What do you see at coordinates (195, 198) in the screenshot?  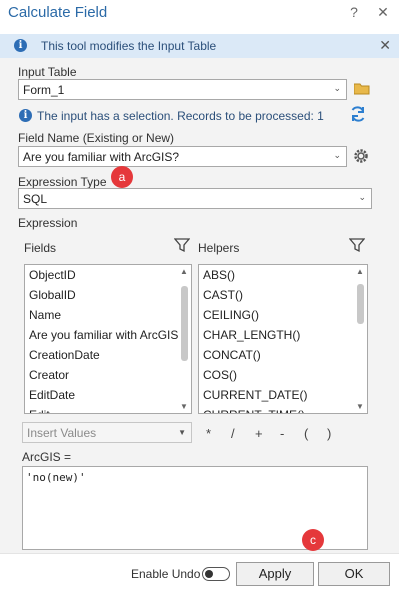 I see `expression-type-select: SQL ⌄` at bounding box center [195, 198].